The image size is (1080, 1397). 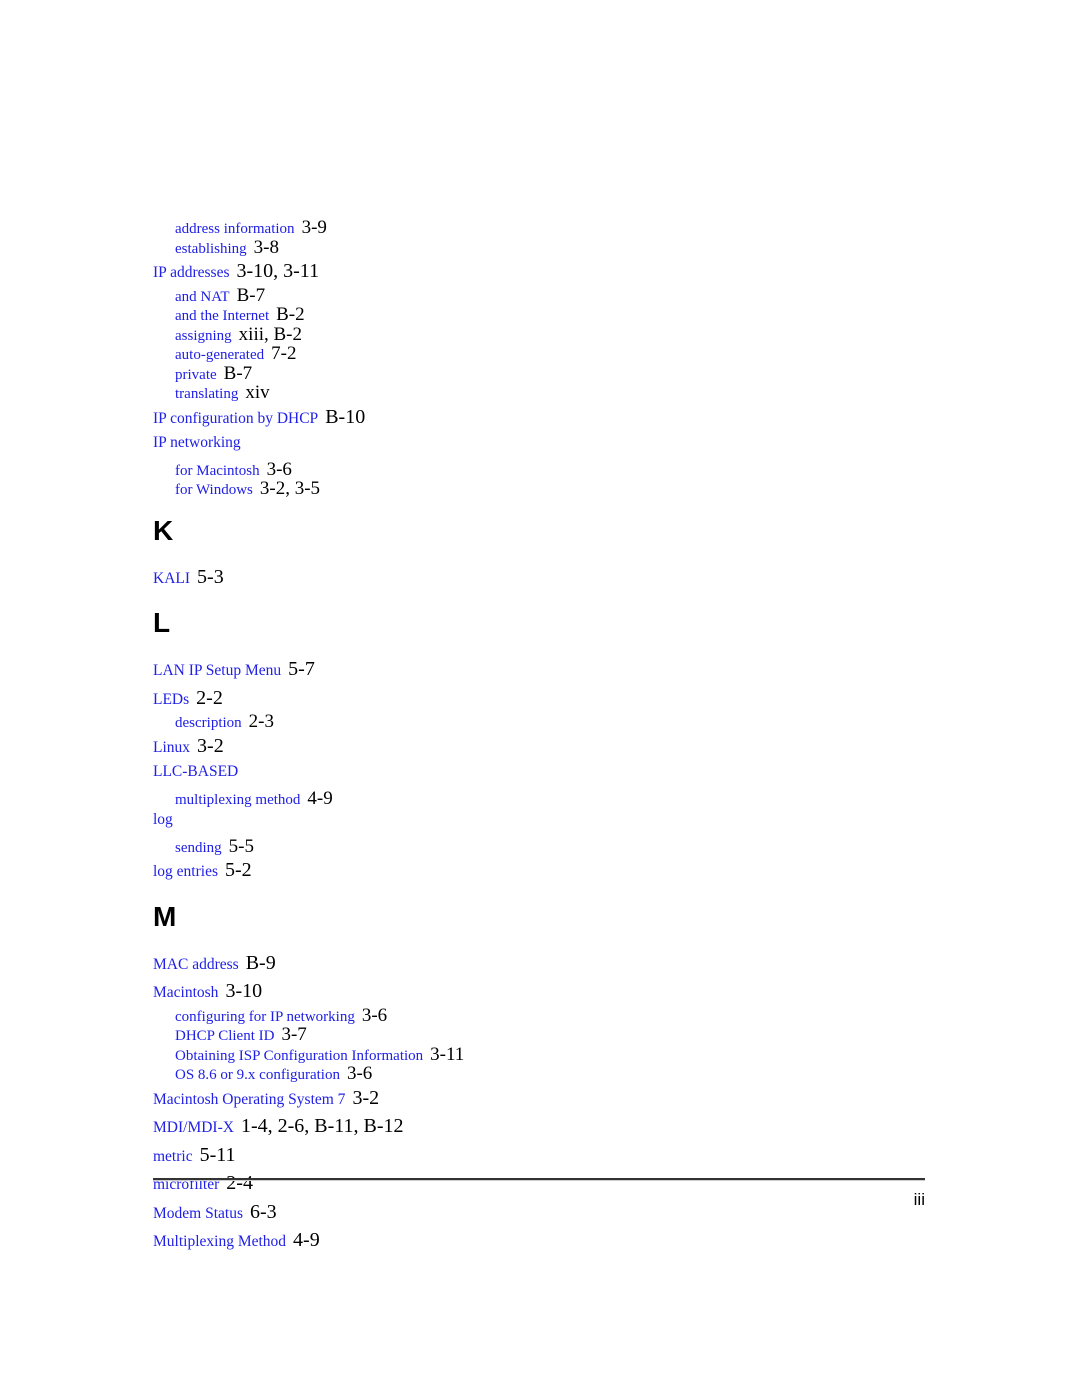 I want to click on entry-page-references: 5-3, so click(x=210, y=576).